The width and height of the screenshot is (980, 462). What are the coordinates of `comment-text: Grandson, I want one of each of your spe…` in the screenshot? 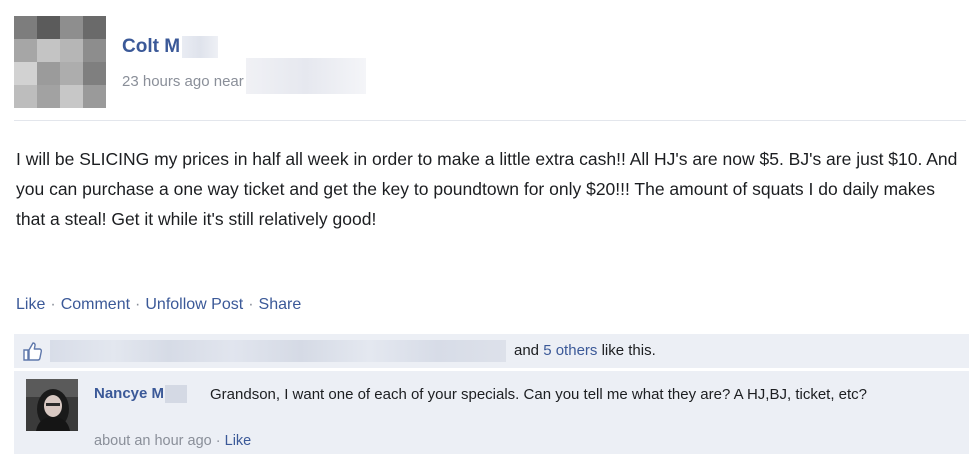 It's located at (539, 394).